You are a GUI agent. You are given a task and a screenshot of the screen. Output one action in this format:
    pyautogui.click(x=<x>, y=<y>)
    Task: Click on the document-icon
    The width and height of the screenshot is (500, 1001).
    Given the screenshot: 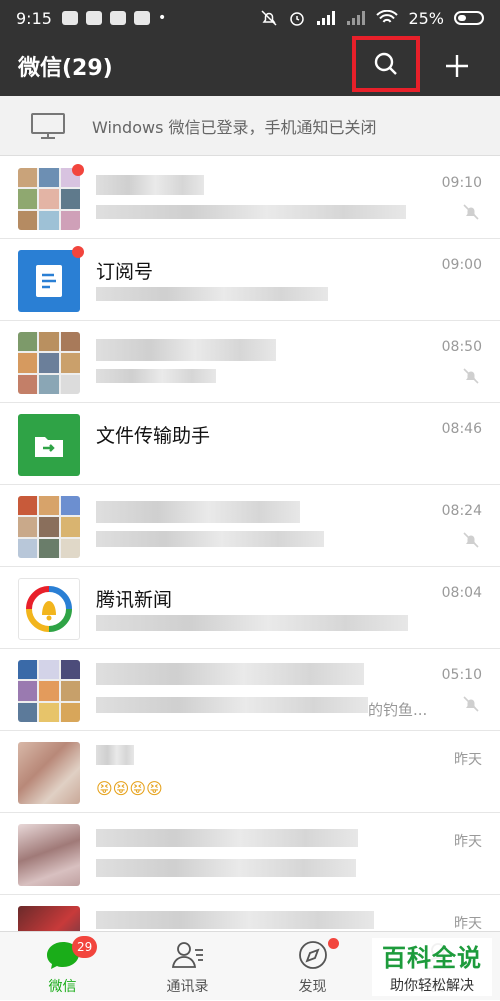 What is the action you would take?
    pyautogui.click(x=49, y=281)
    